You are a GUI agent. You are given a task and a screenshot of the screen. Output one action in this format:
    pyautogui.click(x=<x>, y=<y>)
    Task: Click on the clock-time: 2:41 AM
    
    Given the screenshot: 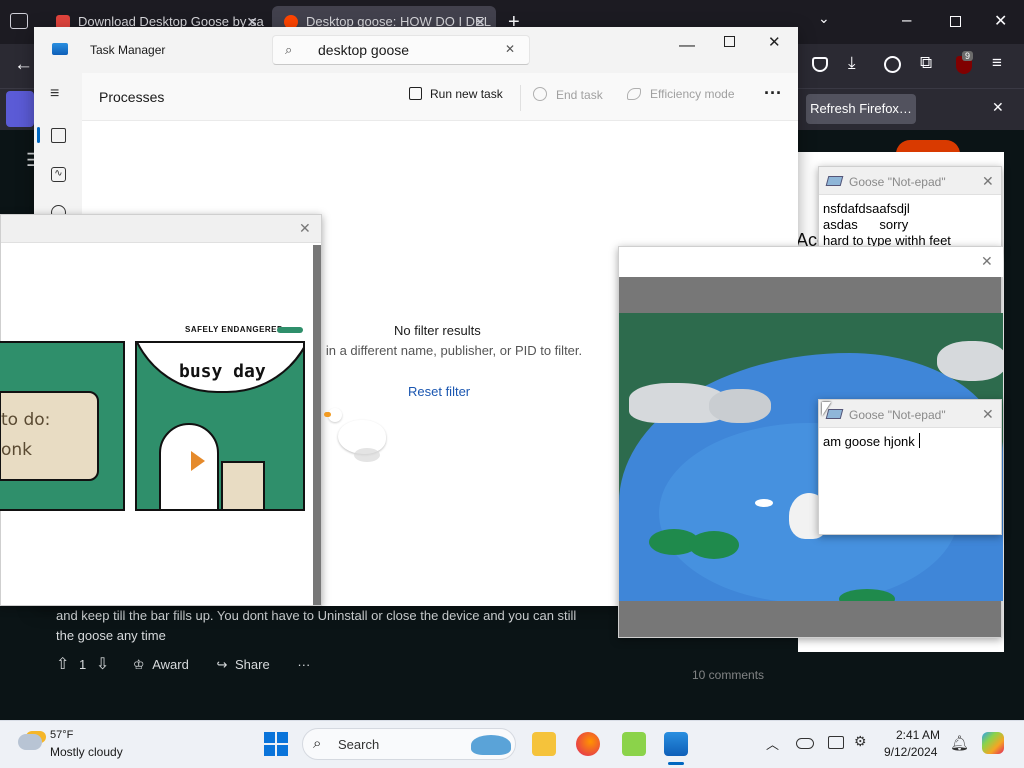 What is the action you would take?
    pyautogui.click(x=918, y=735)
    